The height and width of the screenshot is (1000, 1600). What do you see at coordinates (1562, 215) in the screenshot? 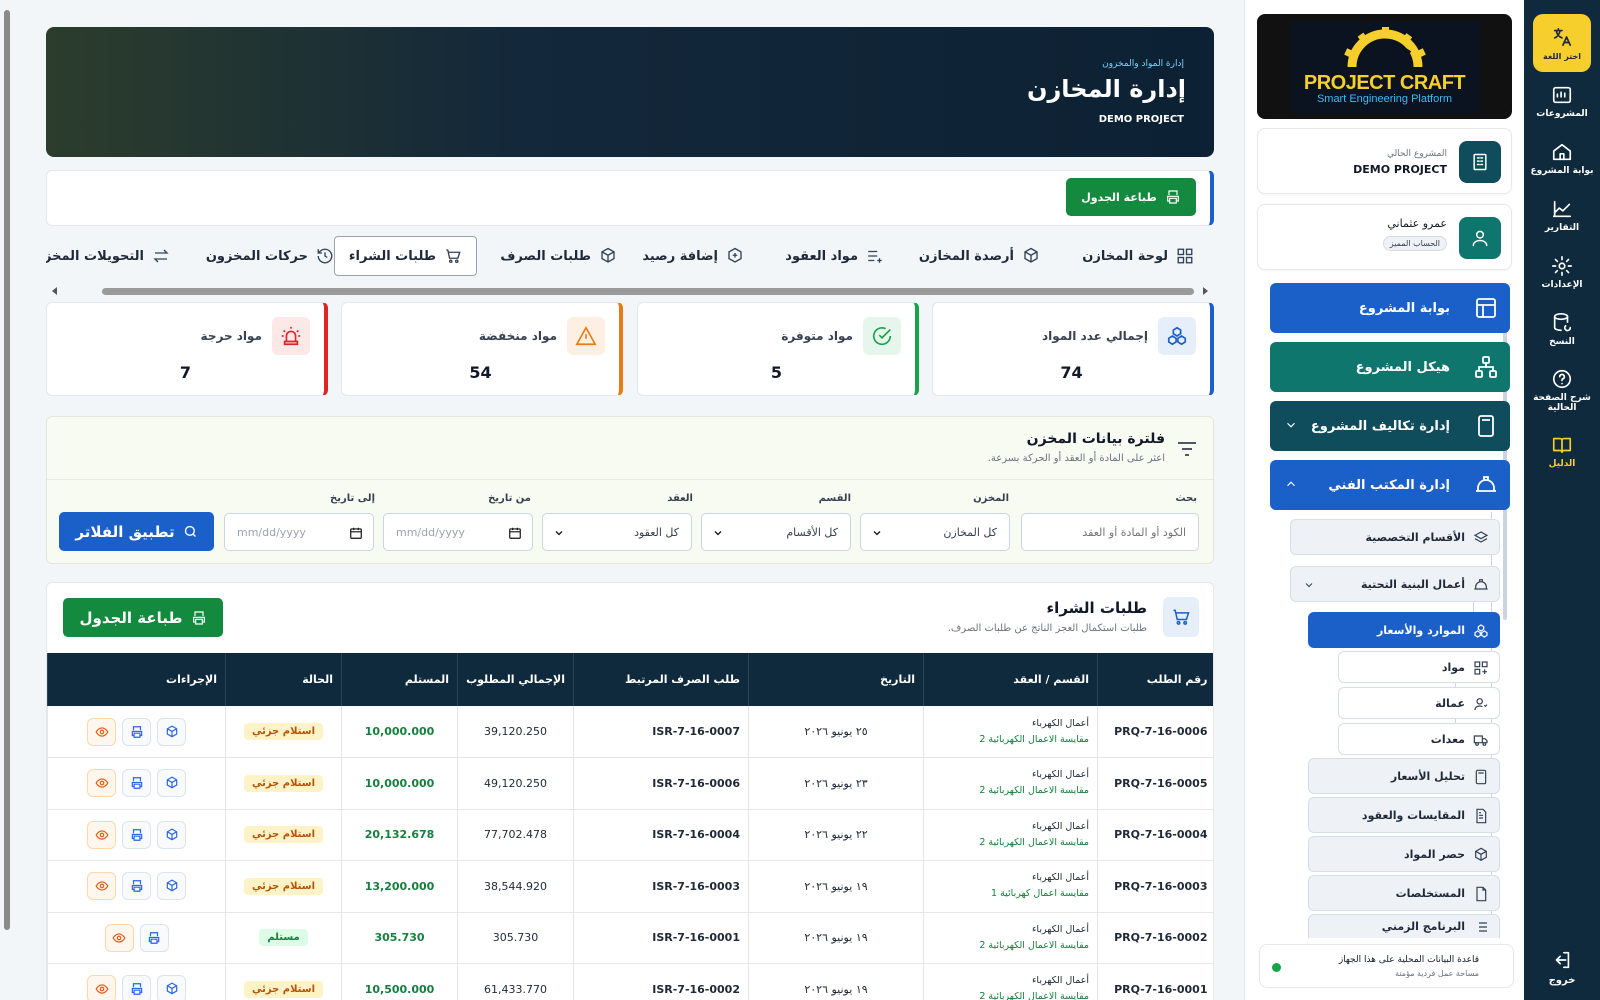
I see `rail-reports: التقارير` at bounding box center [1562, 215].